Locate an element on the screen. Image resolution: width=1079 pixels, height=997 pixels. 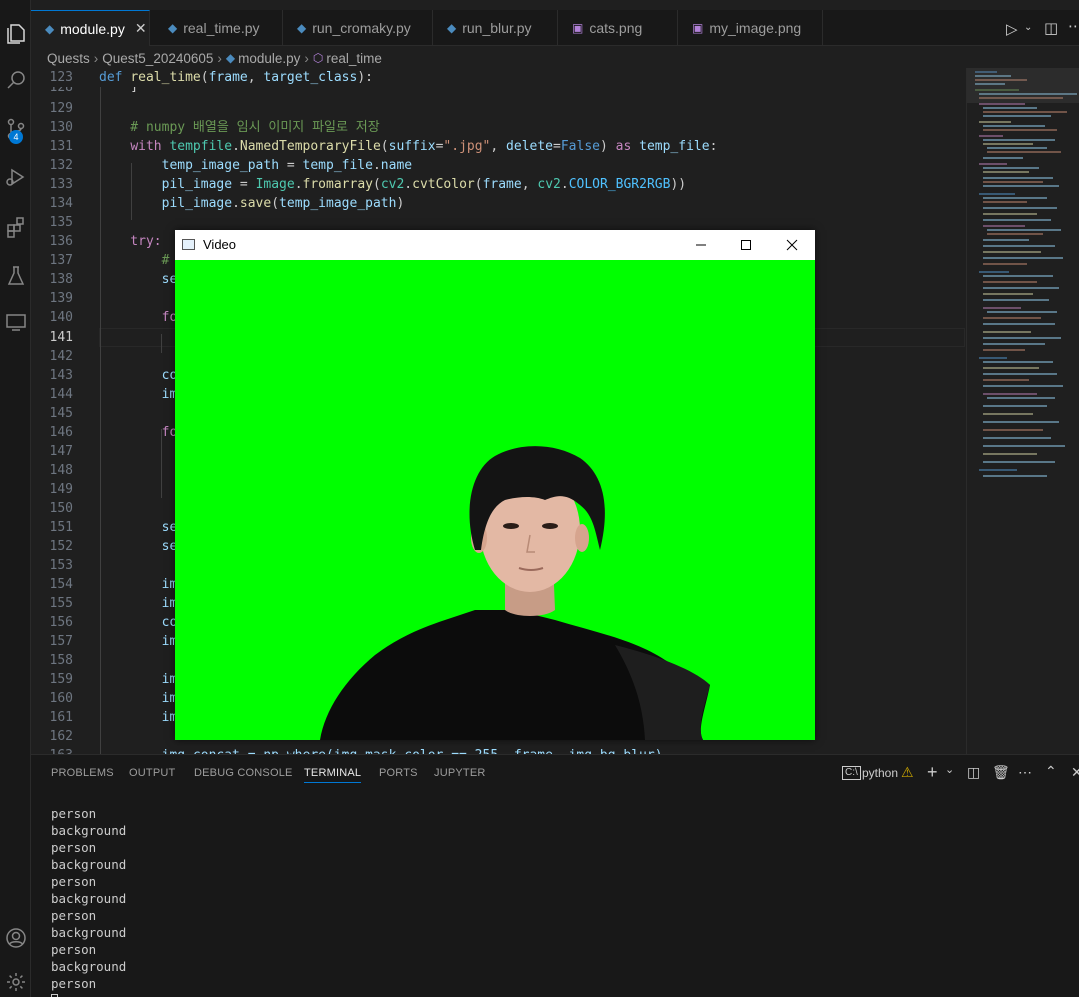
line-number: 131 is located at coordinates (61, 146).